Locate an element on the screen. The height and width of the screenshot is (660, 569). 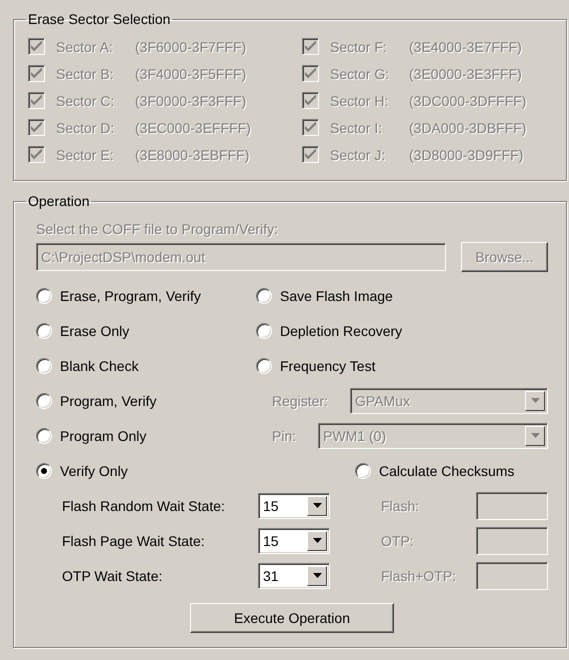
radio-button: Program Only is located at coordinates (91, 436).